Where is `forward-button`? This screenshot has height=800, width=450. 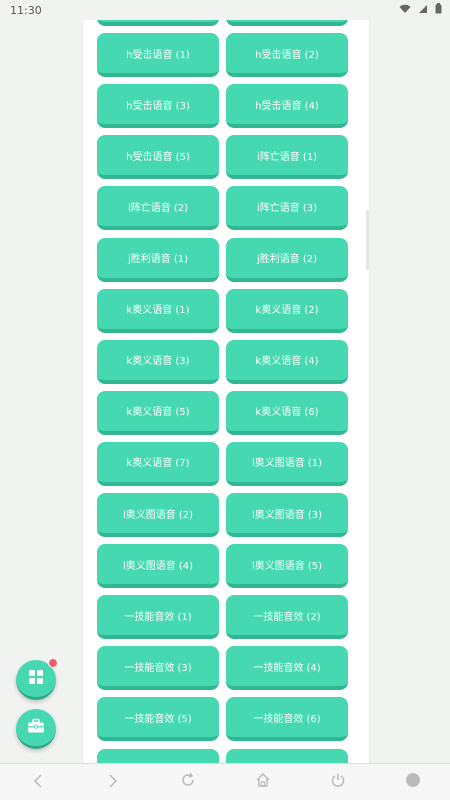 forward-button is located at coordinates (113, 782).